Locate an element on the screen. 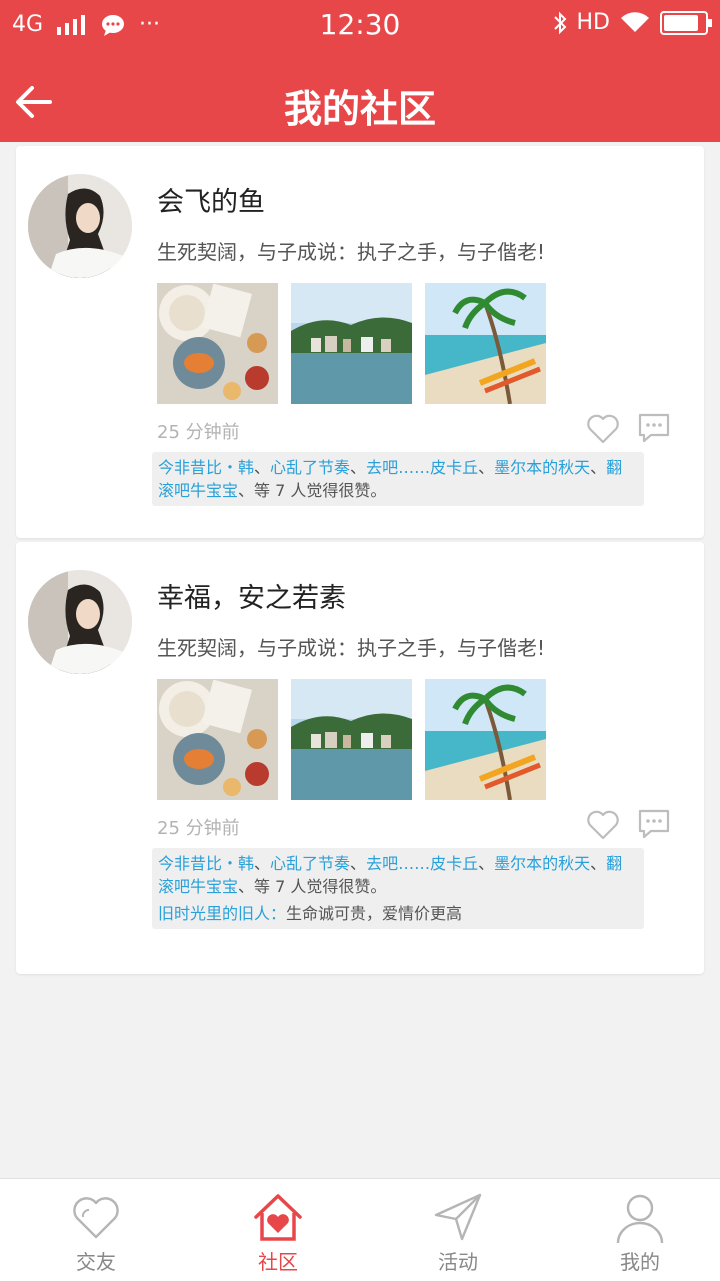 This screenshot has width=720, height=1281. tab-mine: 我的 is located at coordinates (635, 1230).